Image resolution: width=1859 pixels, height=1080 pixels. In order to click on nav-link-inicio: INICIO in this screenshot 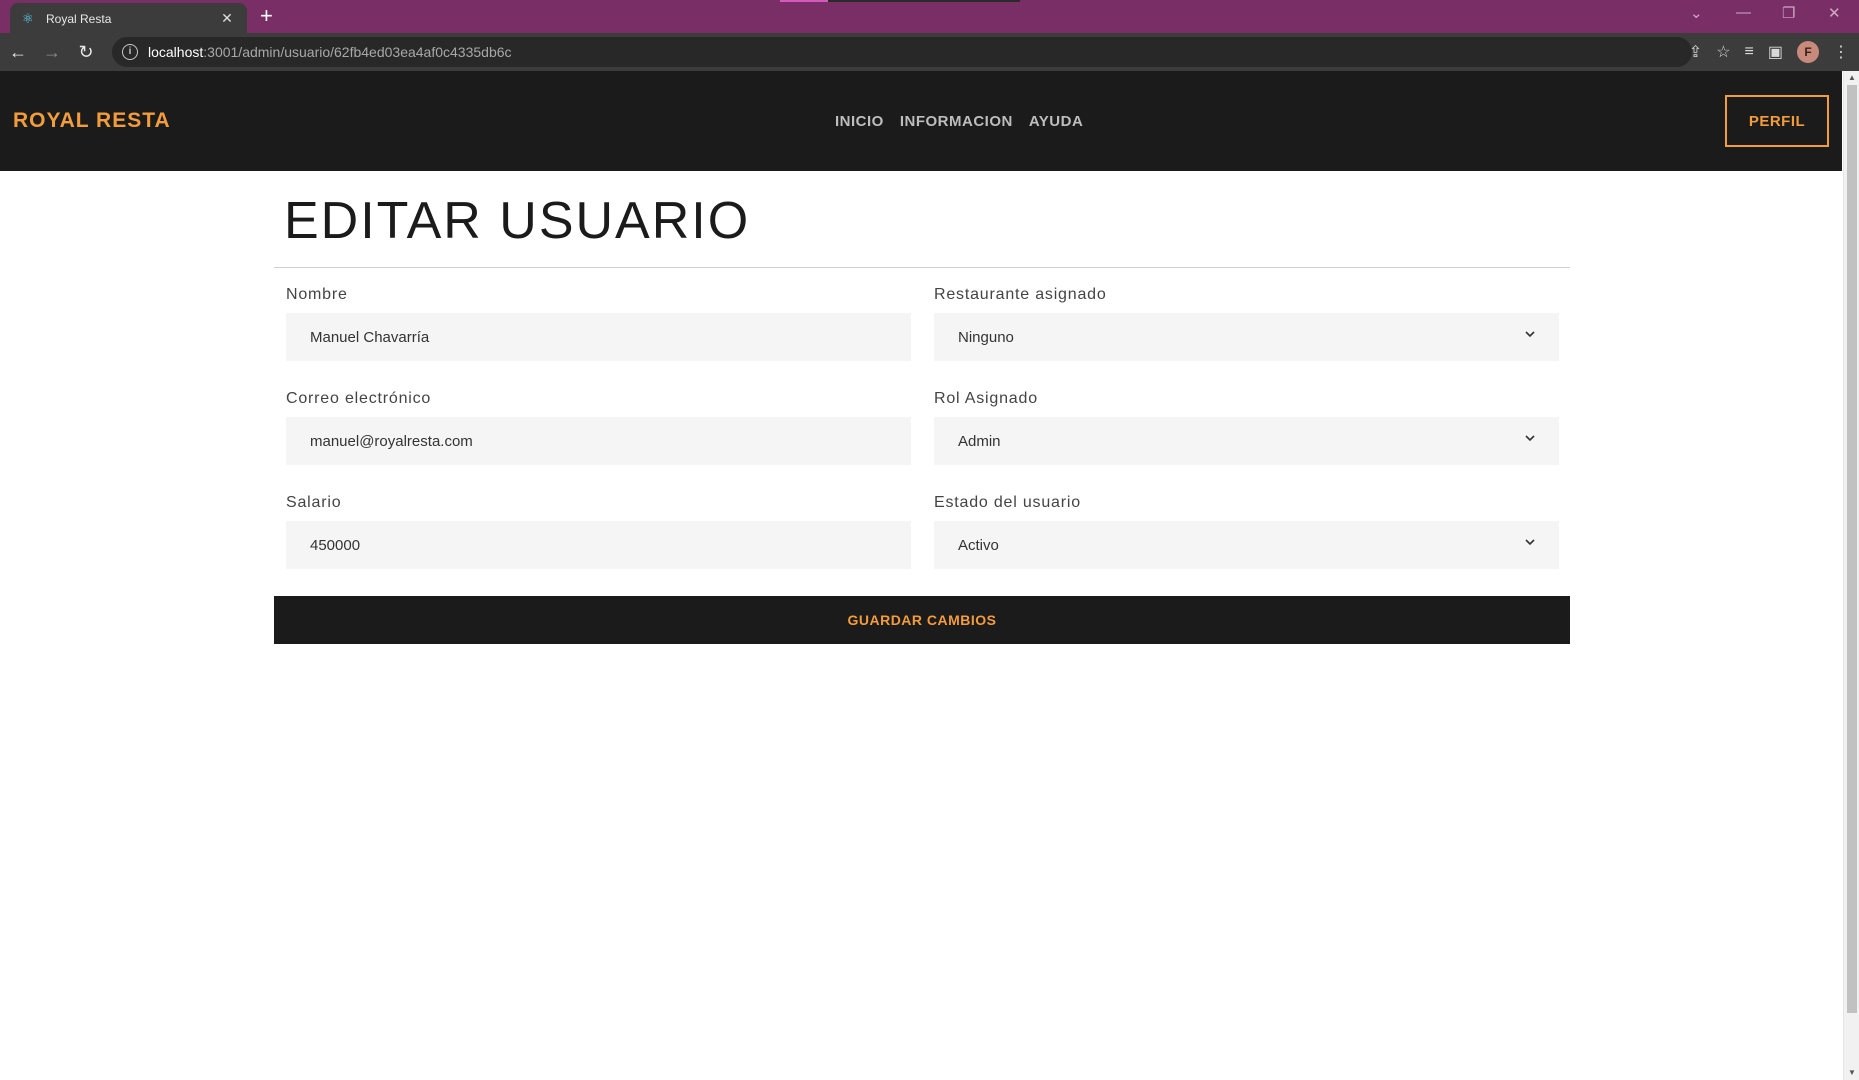, I will do `click(859, 121)`.